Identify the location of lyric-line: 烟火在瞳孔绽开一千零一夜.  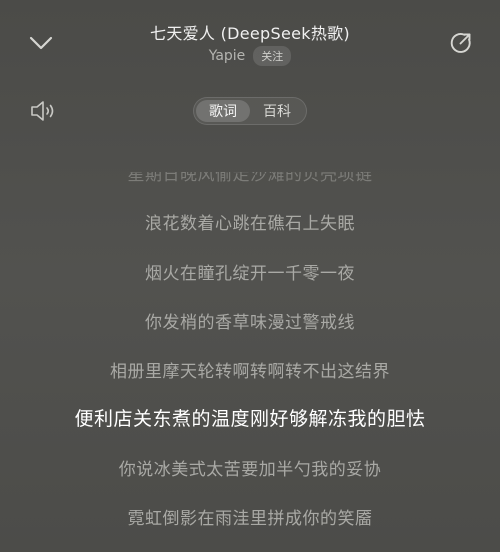
(250, 271).